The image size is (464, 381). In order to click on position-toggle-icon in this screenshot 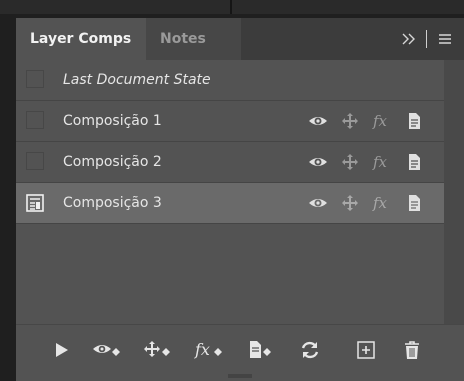, I will do `click(158, 350)`.